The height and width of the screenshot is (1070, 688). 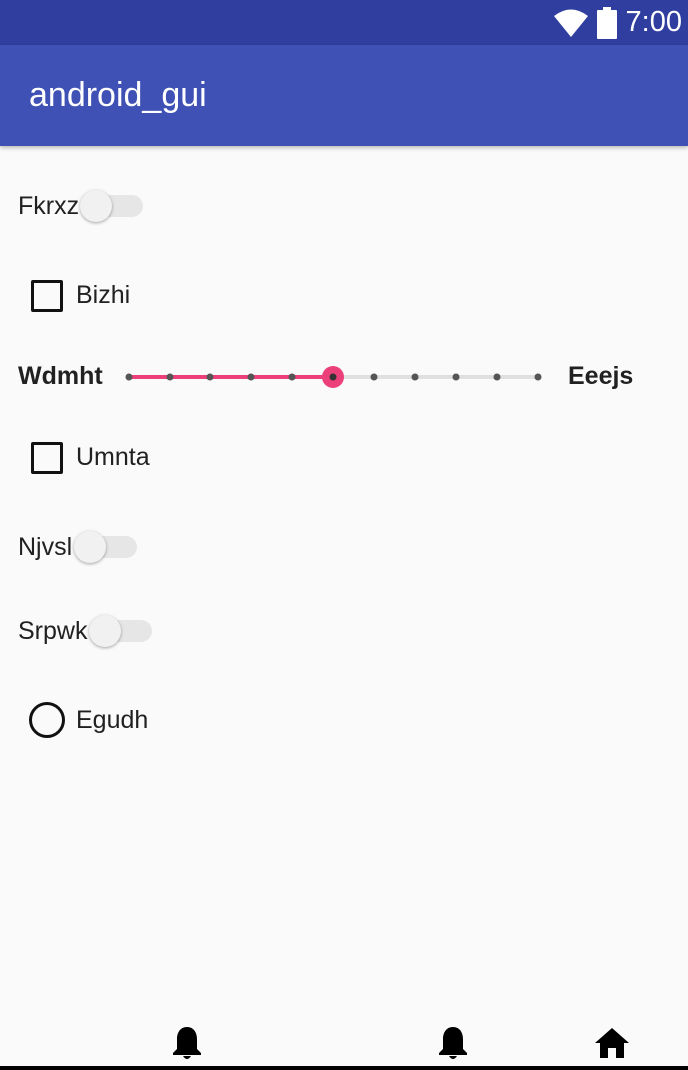 What do you see at coordinates (606, 22) in the screenshot?
I see `battery-icon` at bounding box center [606, 22].